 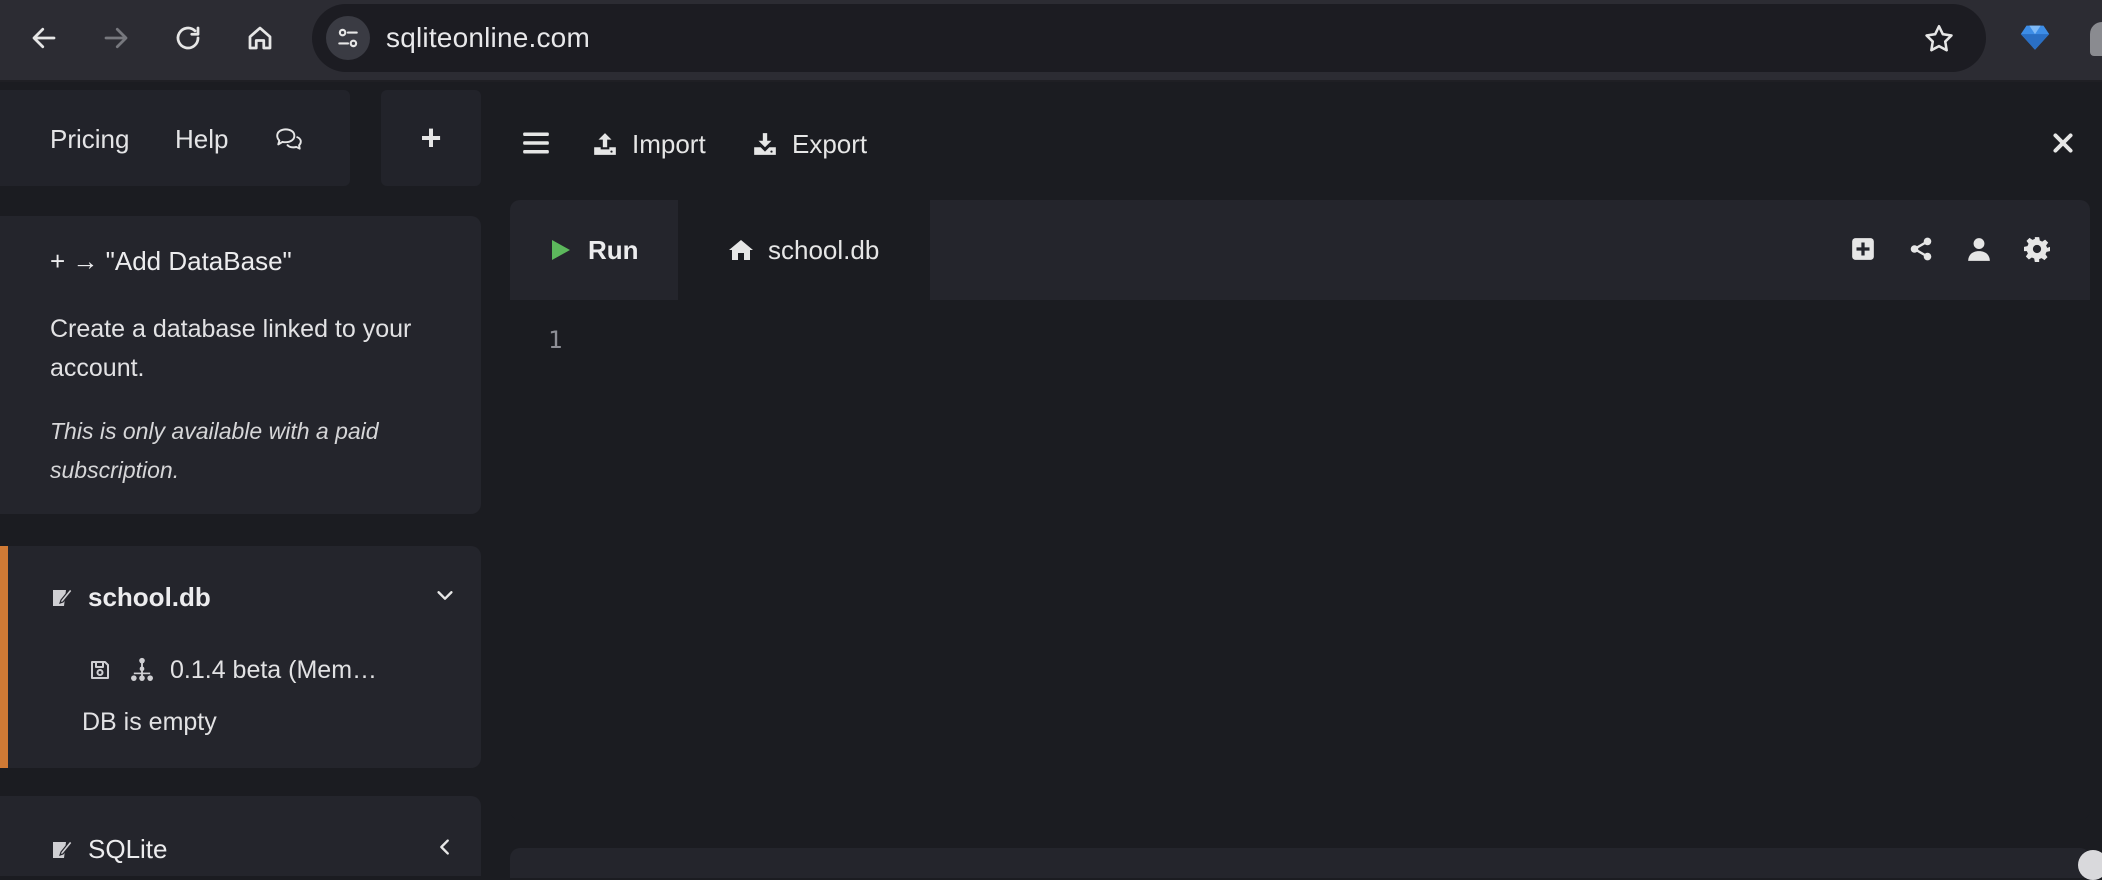 I want to click on add-square-icon, so click(x=1863, y=249).